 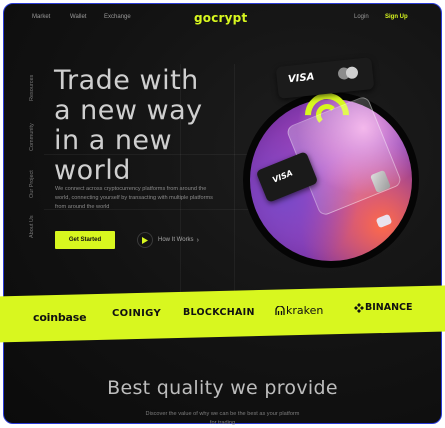 I want to click on nav-exchange: Exchange, so click(x=117, y=17).